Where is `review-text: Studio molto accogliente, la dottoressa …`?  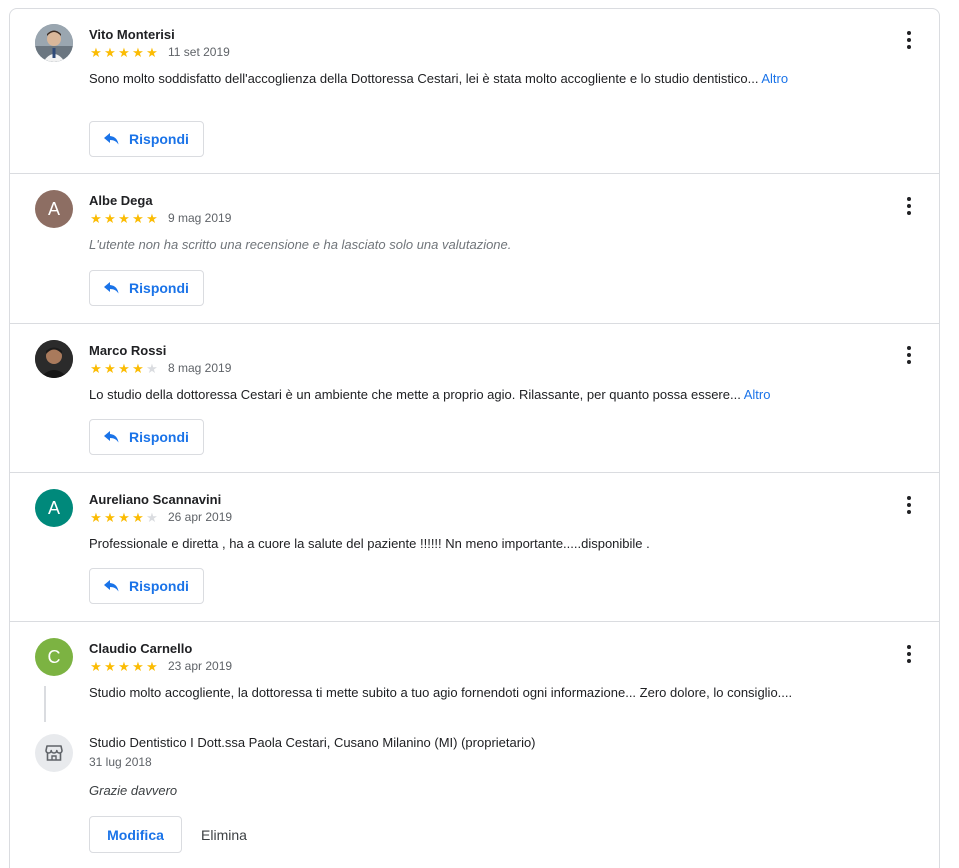
review-text: Studio molto accogliente, la dottoressa … is located at coordinates (441, 692).